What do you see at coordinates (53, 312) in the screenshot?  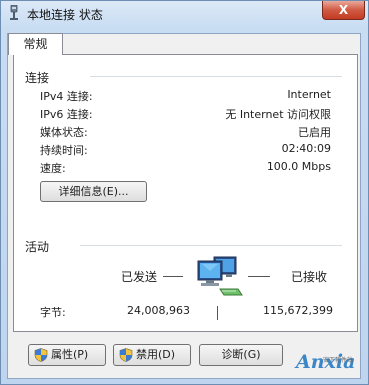 I see `bytes-label: 字节:` at bounding box center [53, 312].